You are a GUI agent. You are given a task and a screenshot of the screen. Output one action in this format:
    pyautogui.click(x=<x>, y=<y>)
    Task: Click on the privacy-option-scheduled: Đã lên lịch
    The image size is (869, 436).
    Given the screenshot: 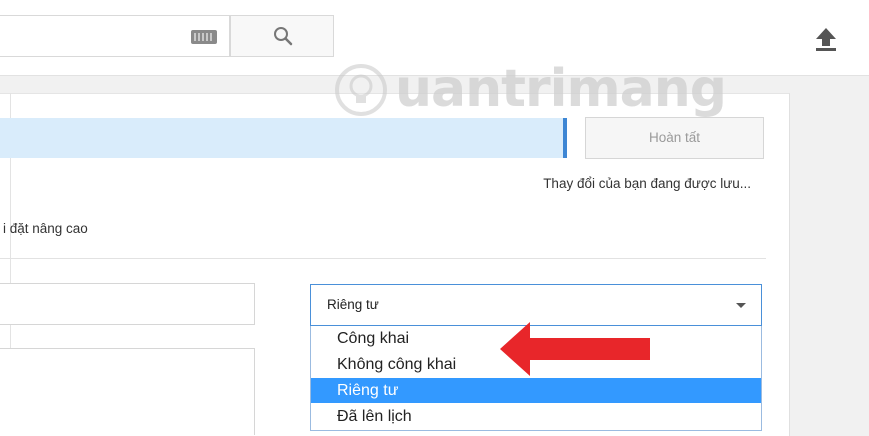 What is the action you would take?
    pyautogui.click(x=536, y=416)
    